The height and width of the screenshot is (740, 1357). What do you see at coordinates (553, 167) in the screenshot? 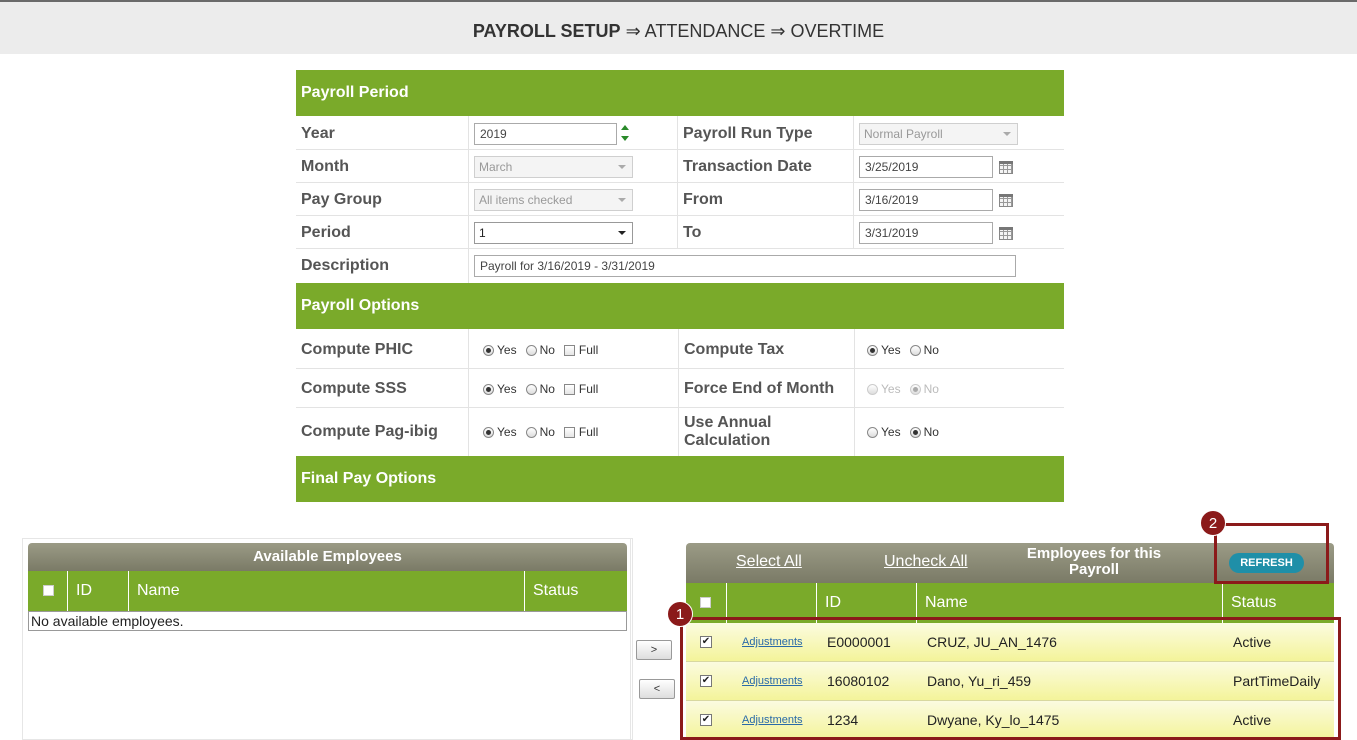
I see `month-select: March` at bounding box center [553, 167].